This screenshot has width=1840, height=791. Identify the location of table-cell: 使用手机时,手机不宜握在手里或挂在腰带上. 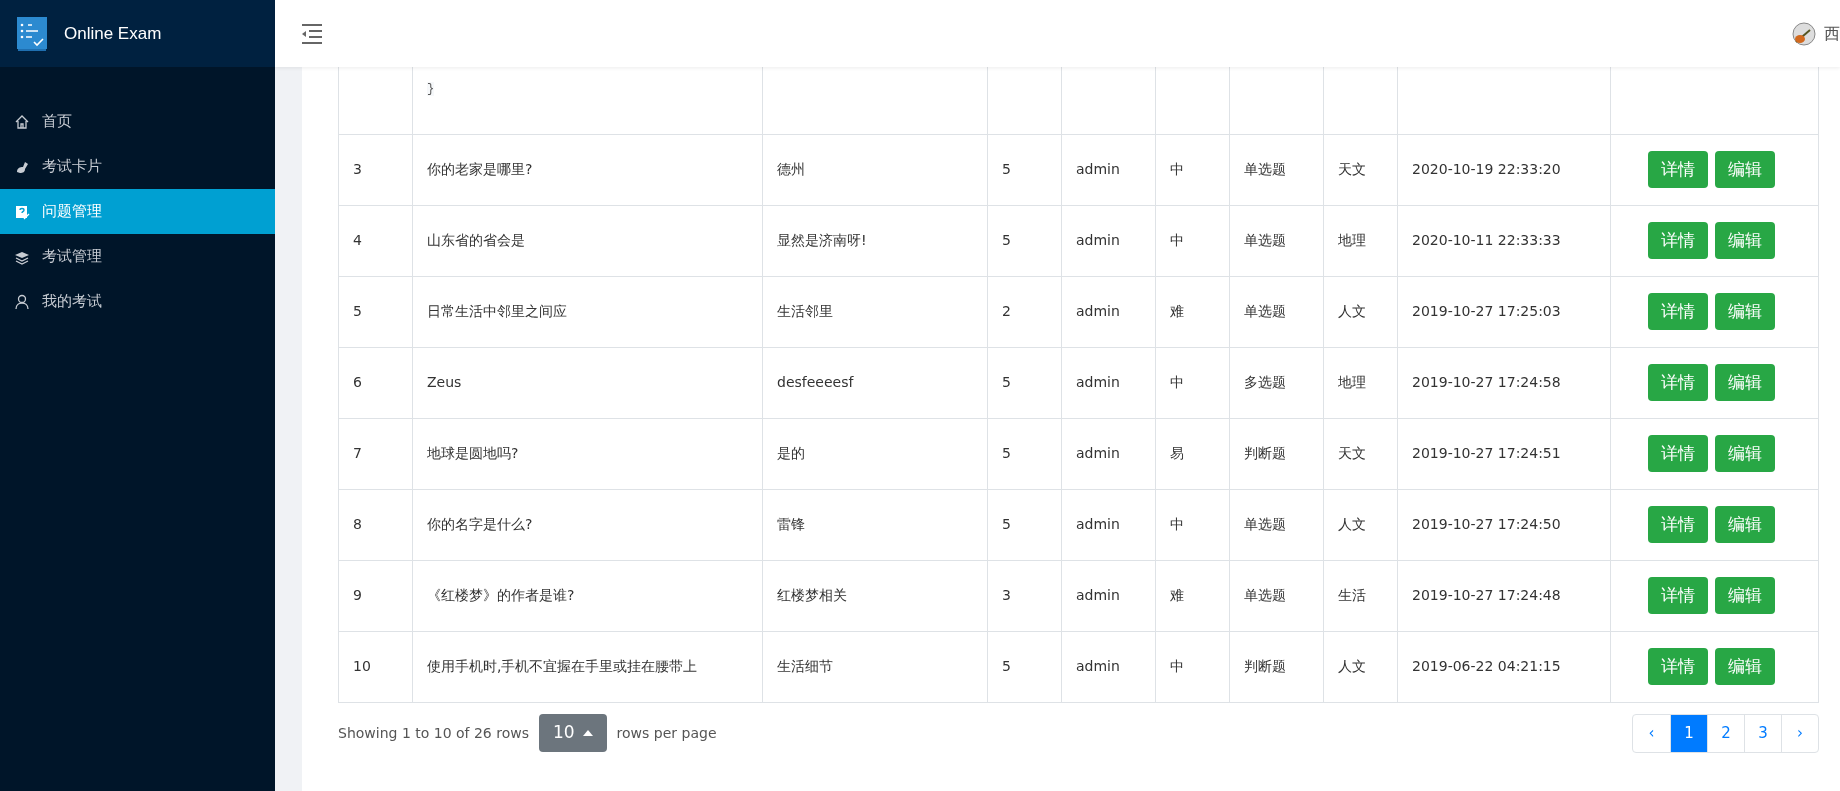
(587, 666).